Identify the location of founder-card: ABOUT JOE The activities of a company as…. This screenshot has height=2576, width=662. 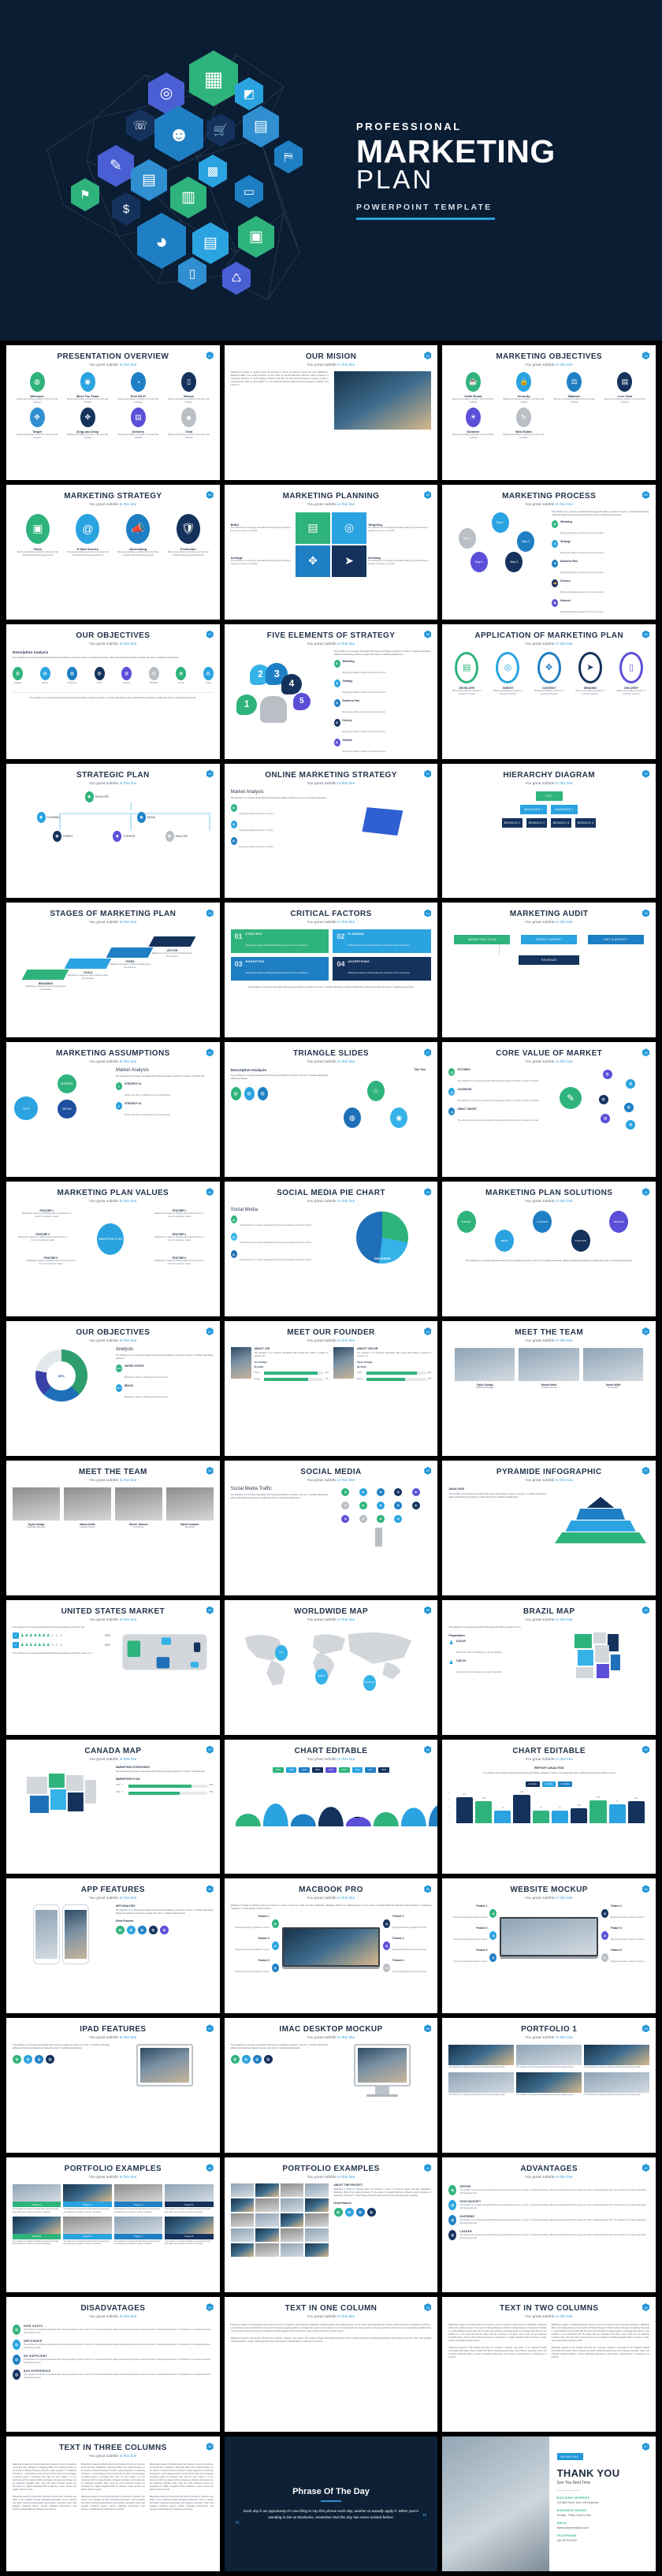
(279, 1364).